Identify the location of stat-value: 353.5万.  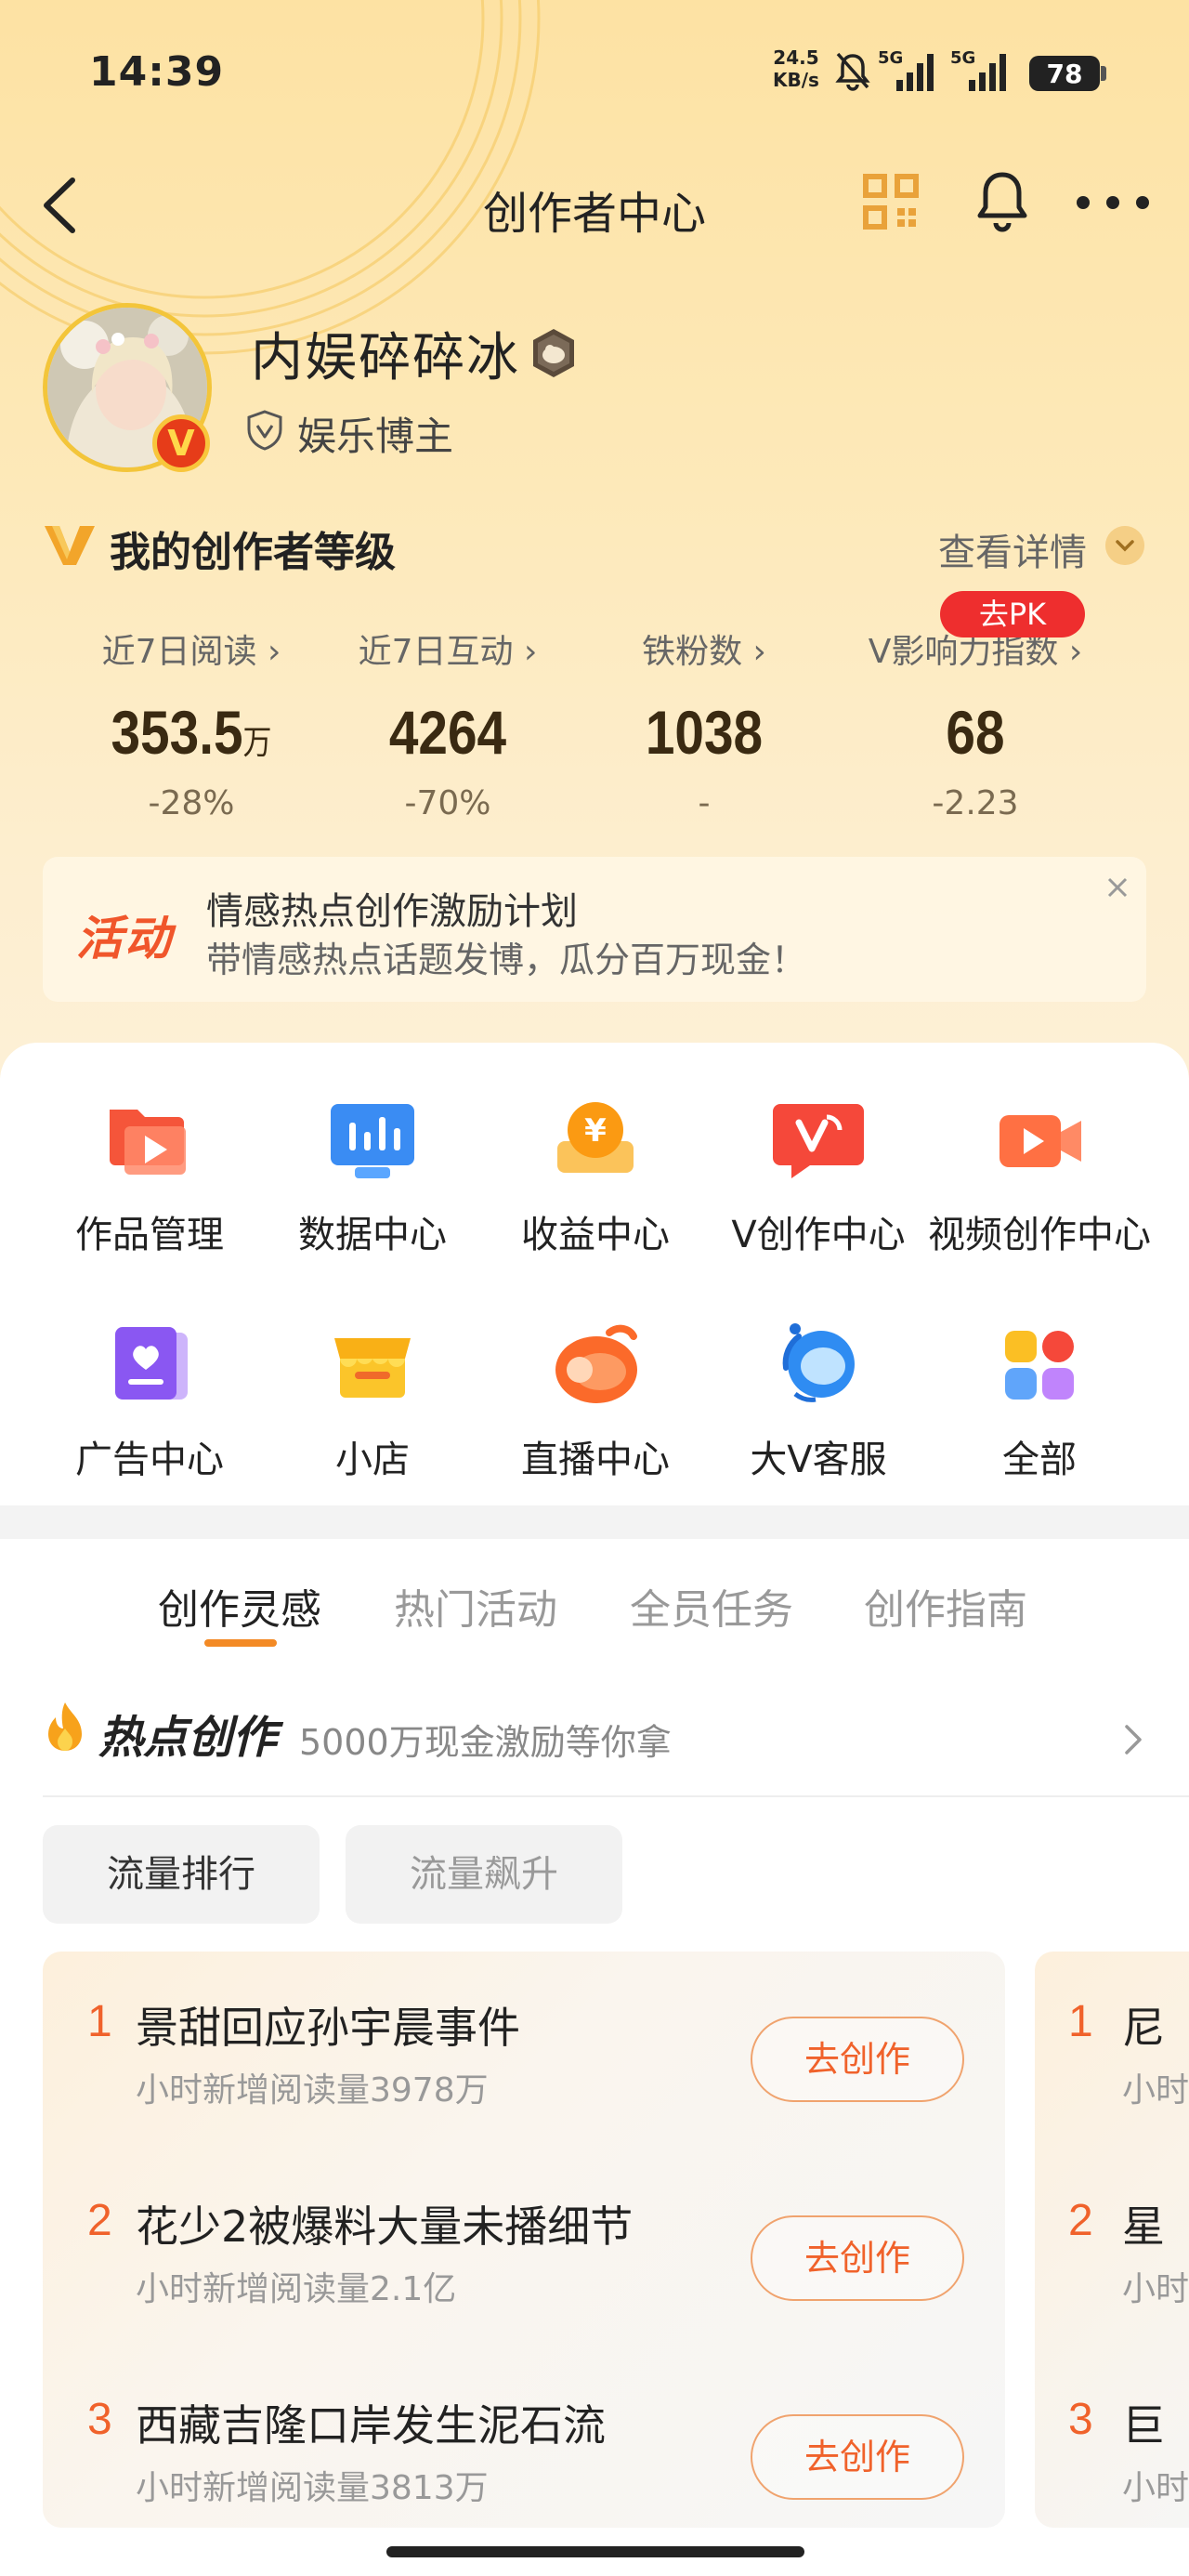
(192, 732).